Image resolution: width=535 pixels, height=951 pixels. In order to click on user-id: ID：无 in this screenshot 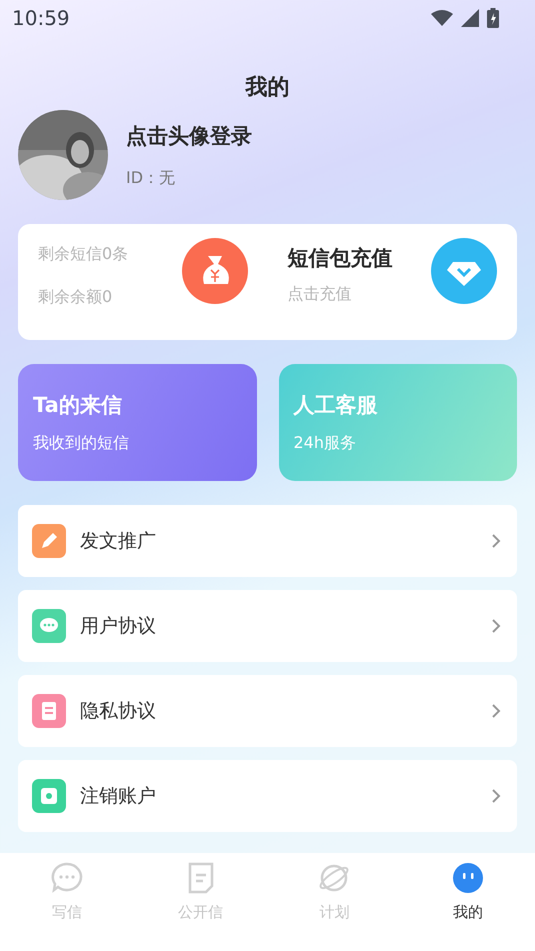, I will do `click(151, 178)`.